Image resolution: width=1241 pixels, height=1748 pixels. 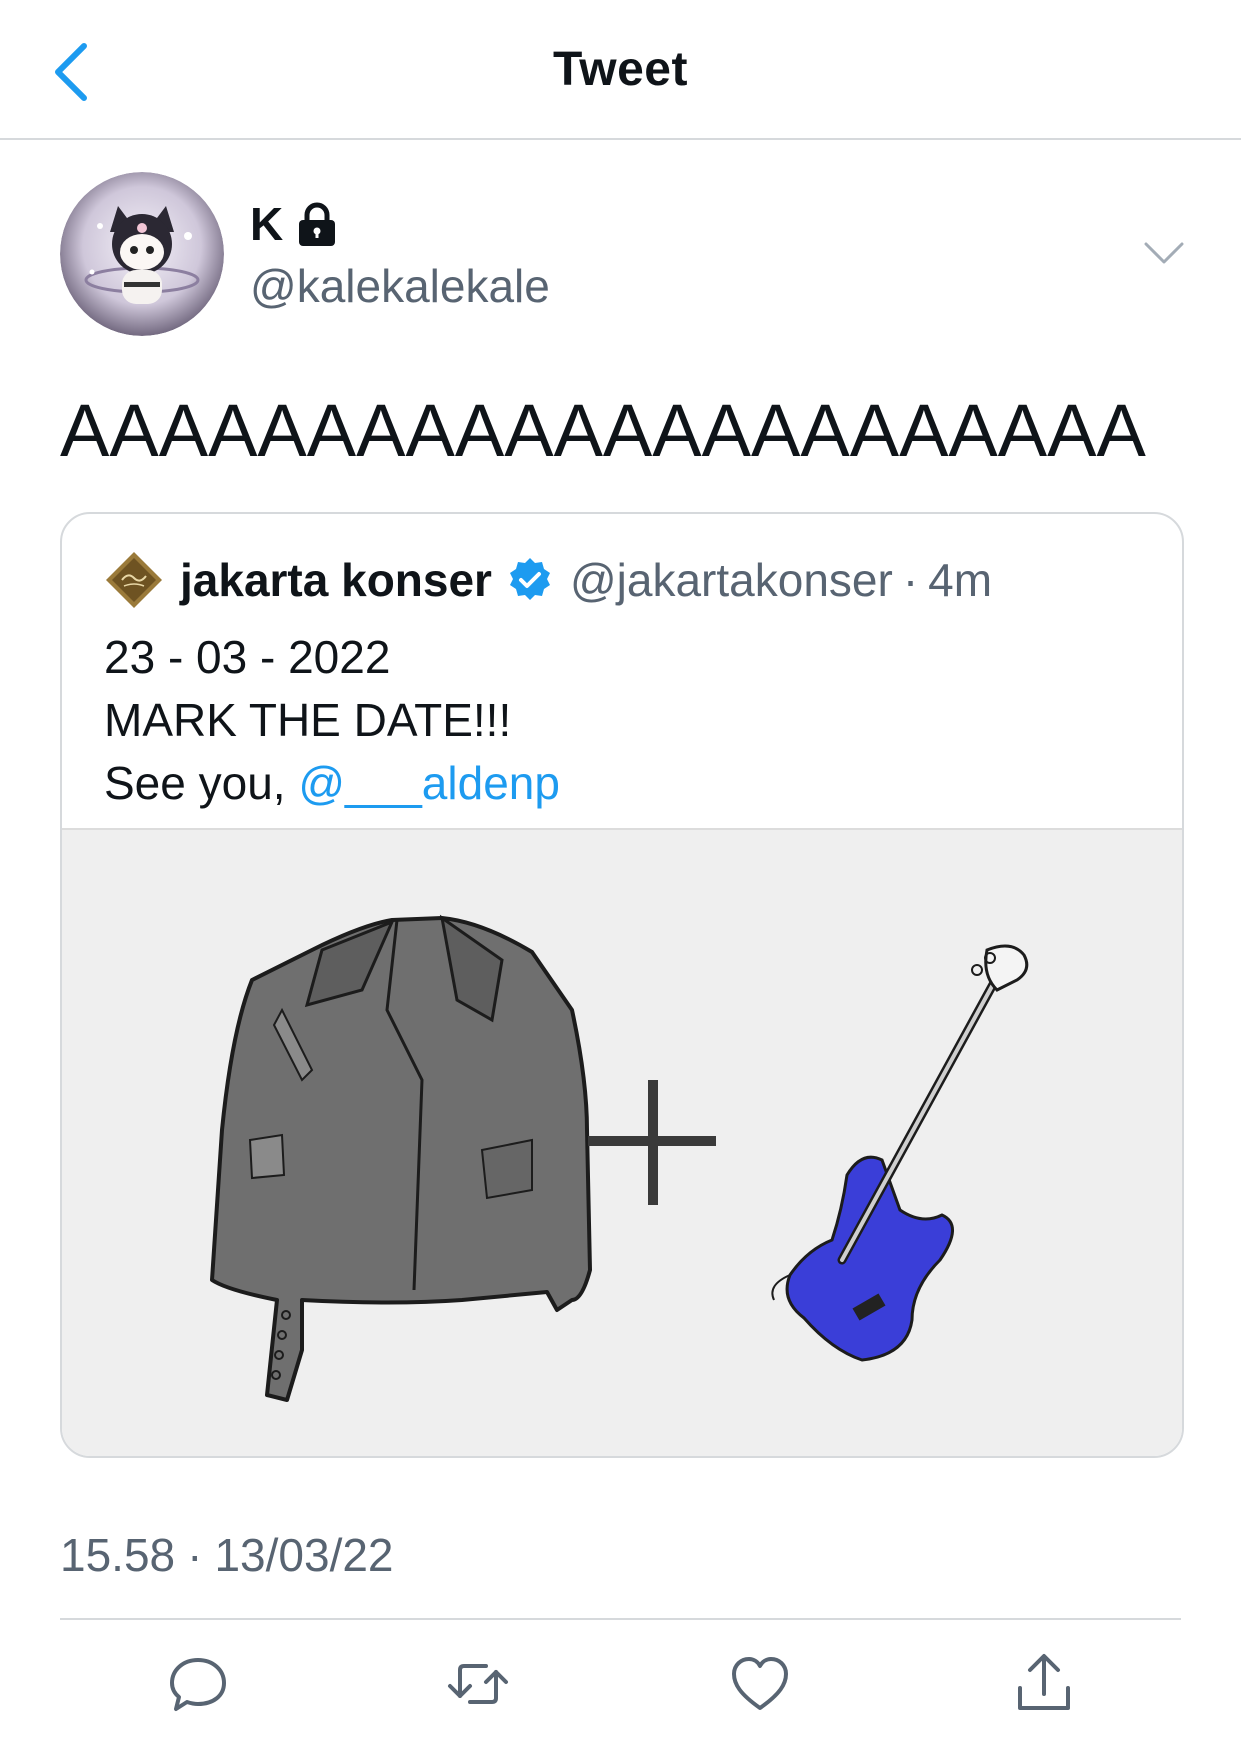 I want to click on leather-jacket-drawing, so click(x=401, y=1158).